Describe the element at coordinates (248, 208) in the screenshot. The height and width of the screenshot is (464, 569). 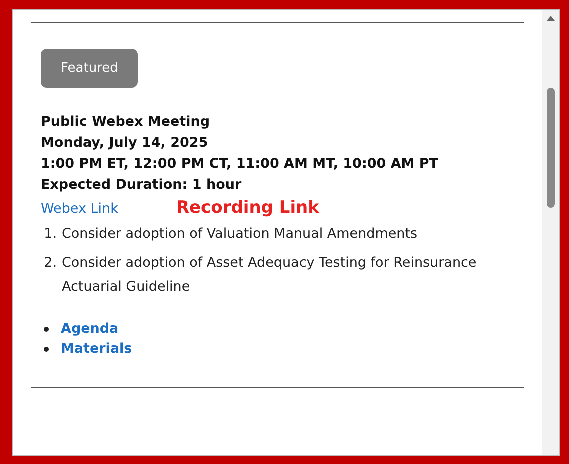
I see `recording-link: Recording Link` at that location.